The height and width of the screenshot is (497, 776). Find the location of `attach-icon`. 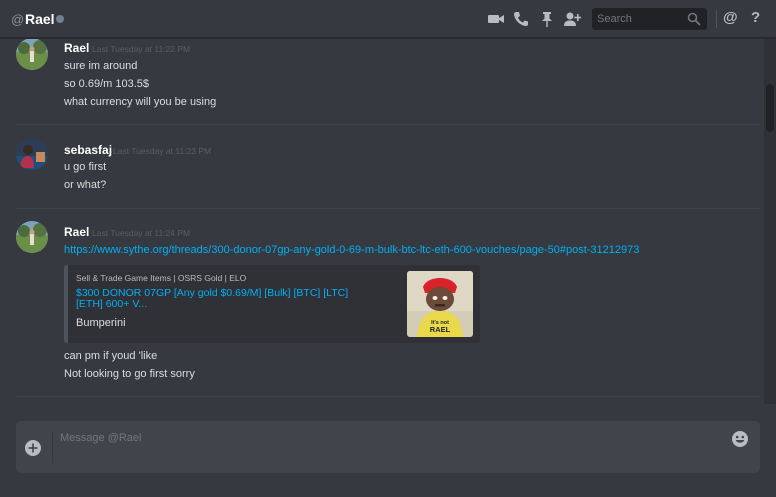

attach-icon is located at coordinates (33, 448).